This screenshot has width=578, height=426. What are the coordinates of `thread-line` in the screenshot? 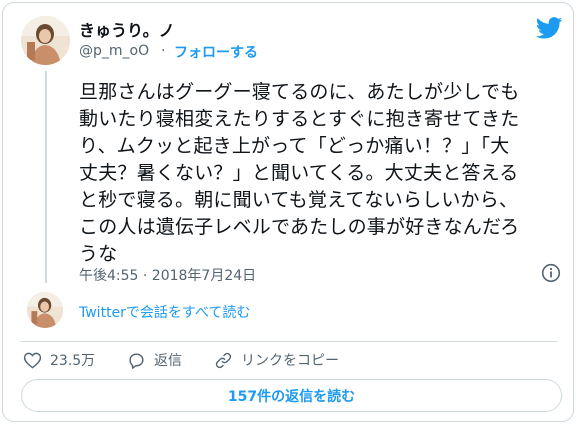 It's located at (46, 177).